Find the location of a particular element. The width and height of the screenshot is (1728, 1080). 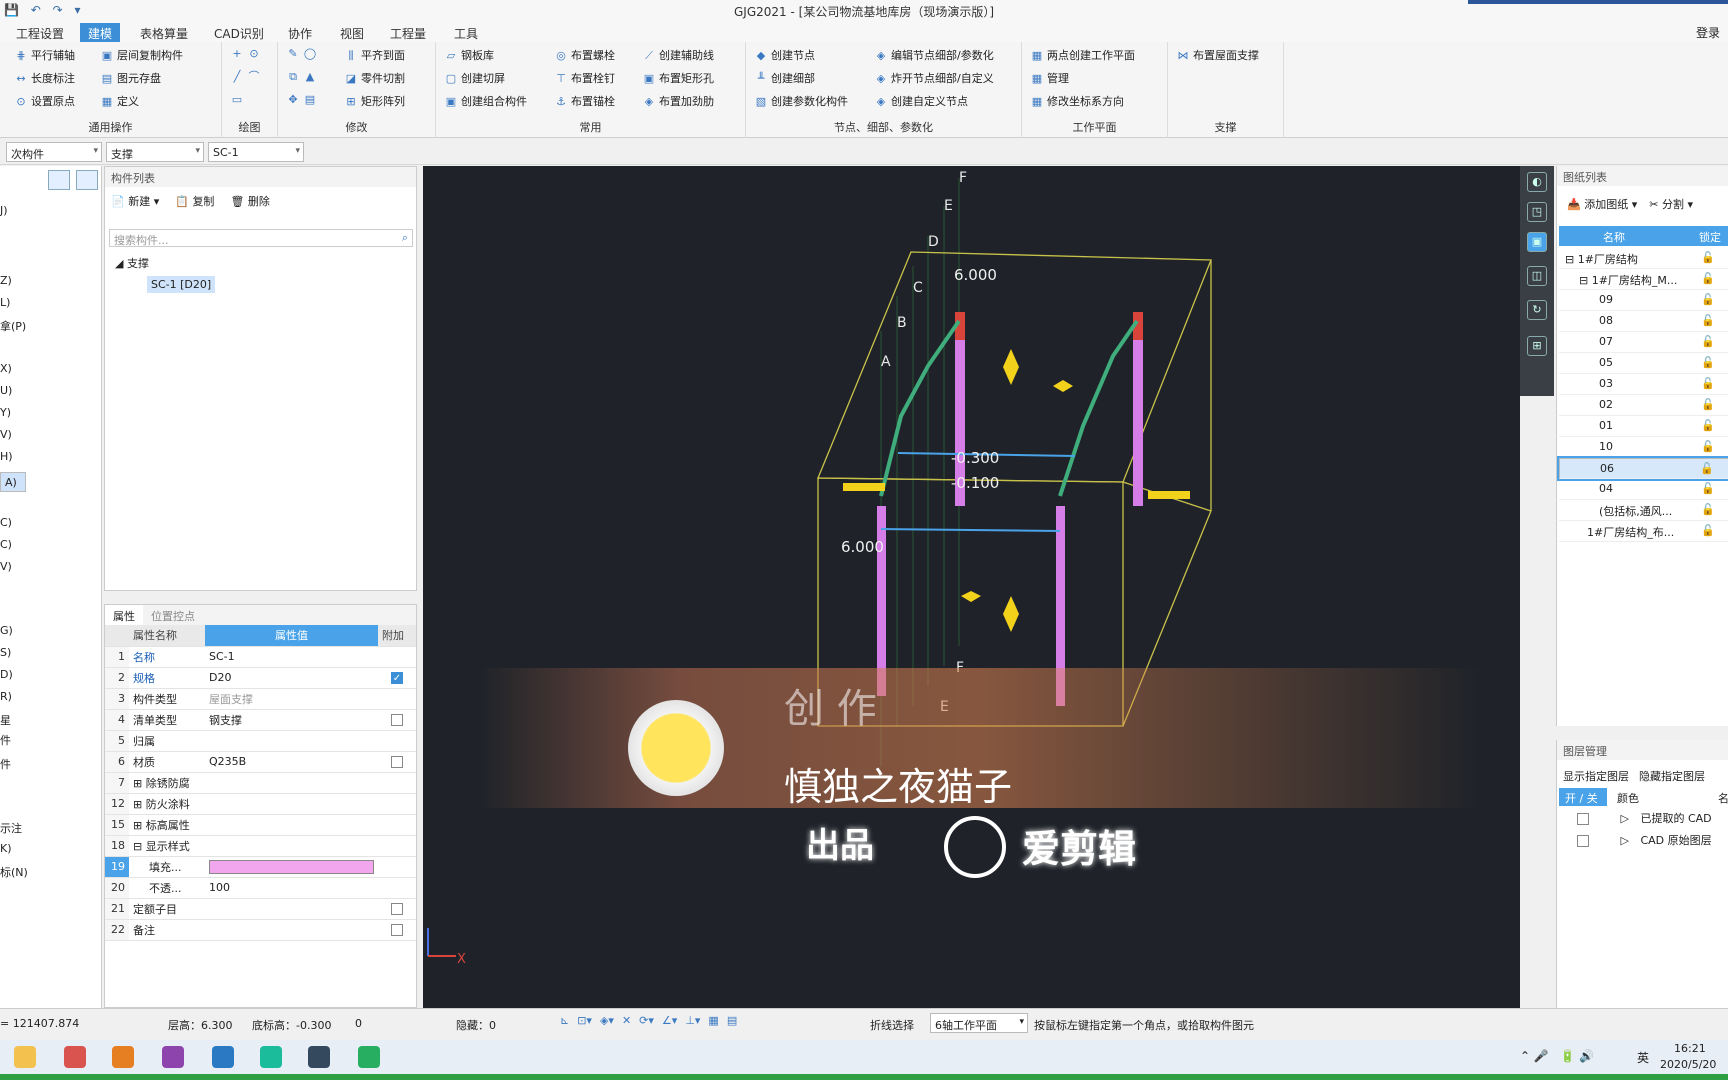

place-rect-hole-button: ▣ 布置矩形孔 is located at coordinates (678, 78).